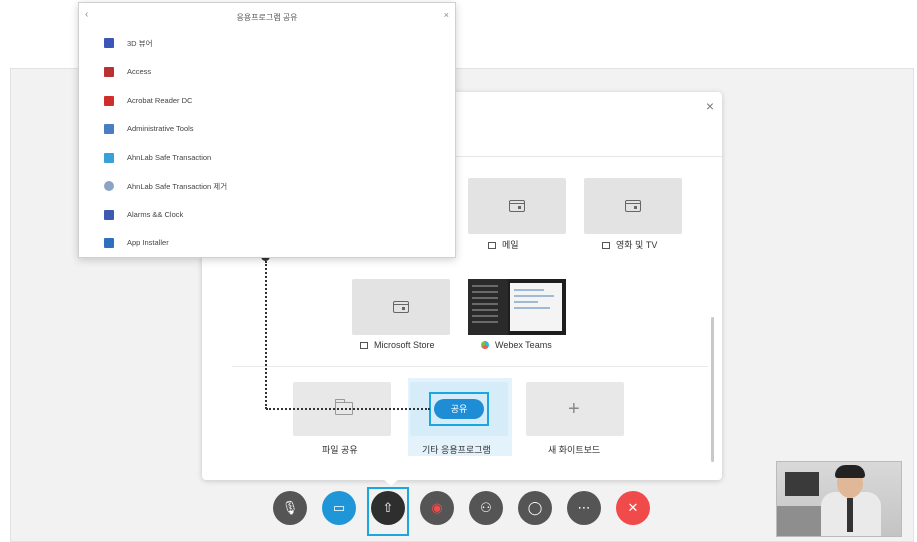 This screenshot has height=542, width=917. What do you see at coordinates (109, 186) in the screenshot?
I see `ahnlab-remove-icon` at bounding box center [109, 186].